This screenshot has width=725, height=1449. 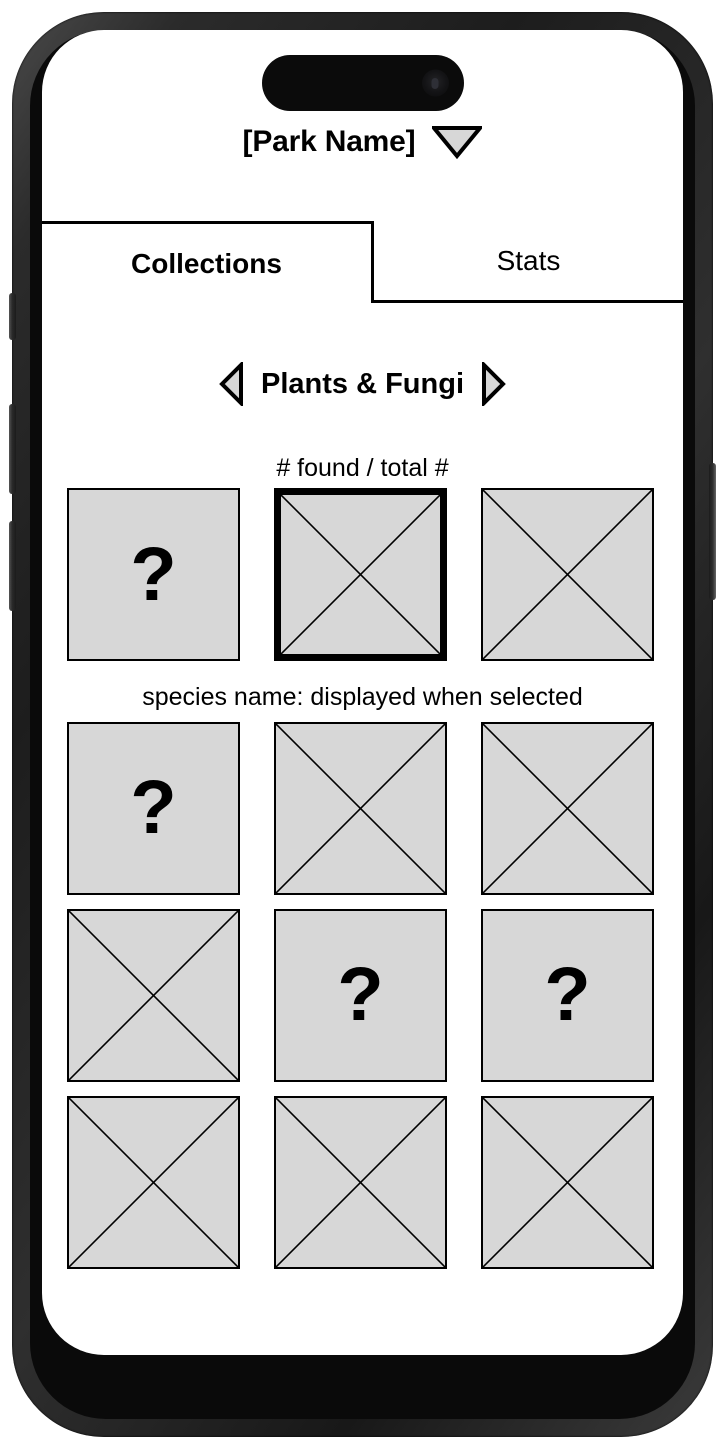 I want to click on mute-switch-button, so click(x=12, y=316).